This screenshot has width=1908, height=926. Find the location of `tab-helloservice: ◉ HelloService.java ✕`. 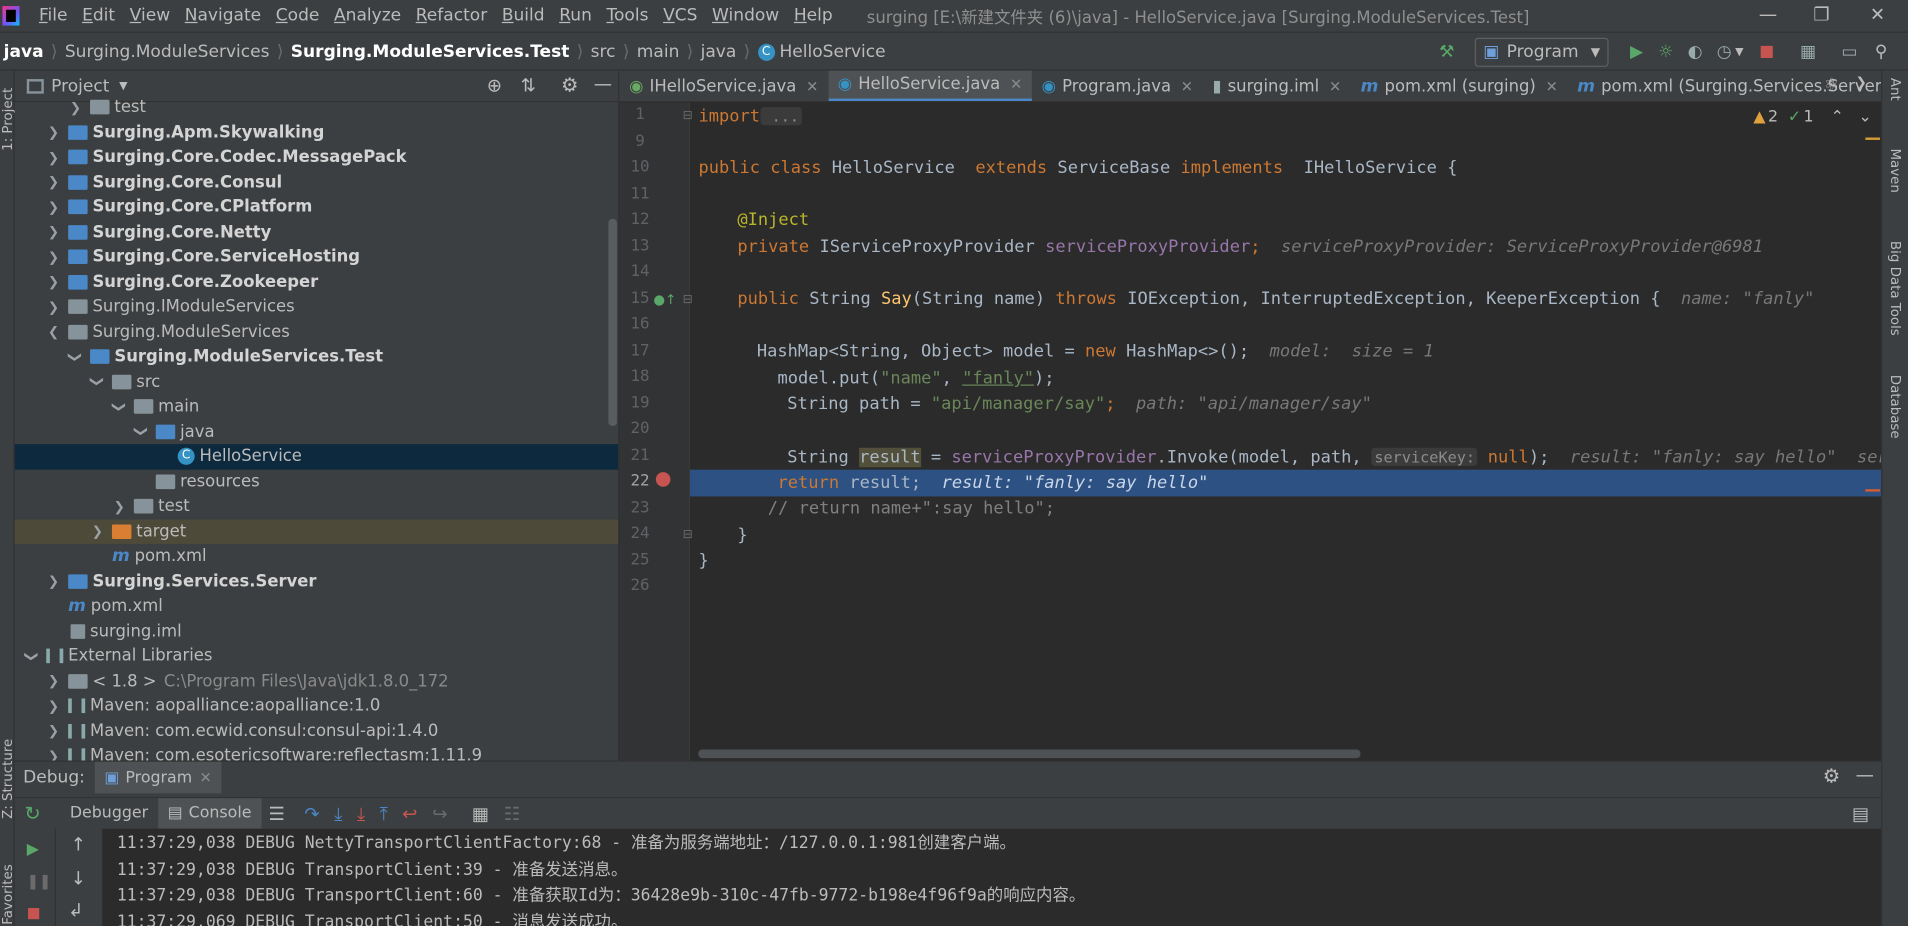

tab-helloservice: ◉ HelloService.java ✕ is located at coordinates (930, 85).